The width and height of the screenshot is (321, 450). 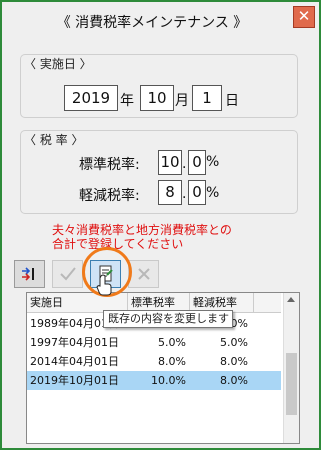 I want to click on note-line-1: 夫々消費税率と地方消費税率との, so click(x=142, y=230).